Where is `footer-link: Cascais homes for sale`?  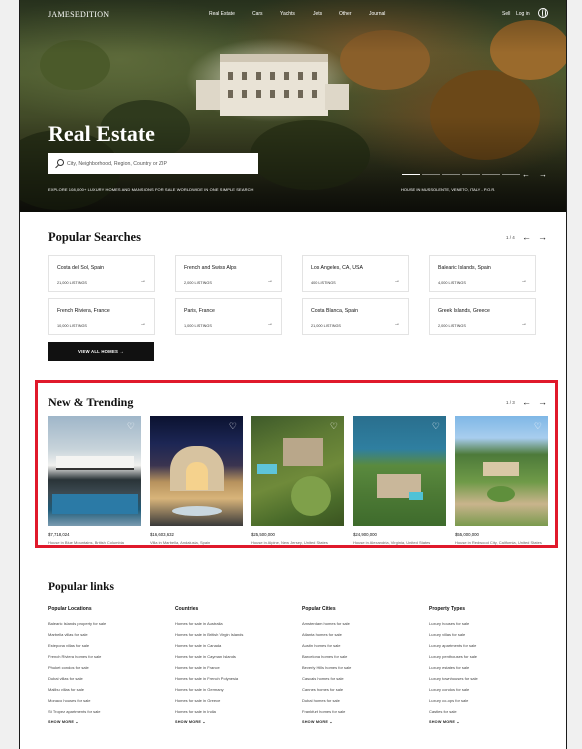
footer-link: Cascais homes for sale is located at coordinates (323, 678).